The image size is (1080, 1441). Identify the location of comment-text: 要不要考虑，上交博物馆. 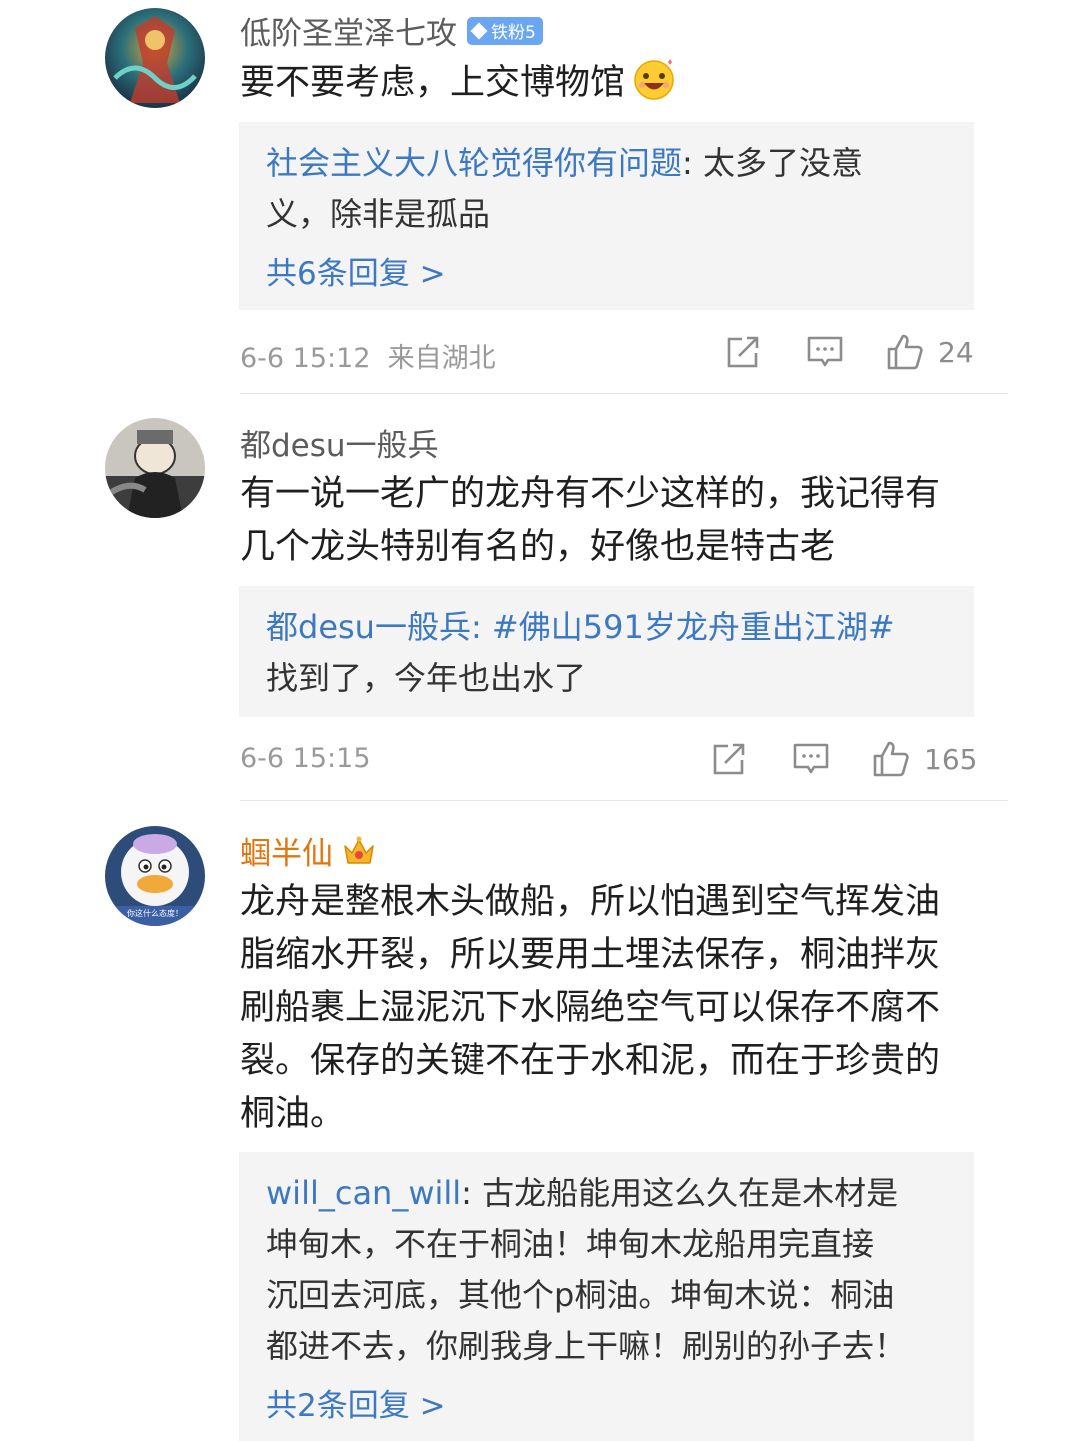
(433, 83).